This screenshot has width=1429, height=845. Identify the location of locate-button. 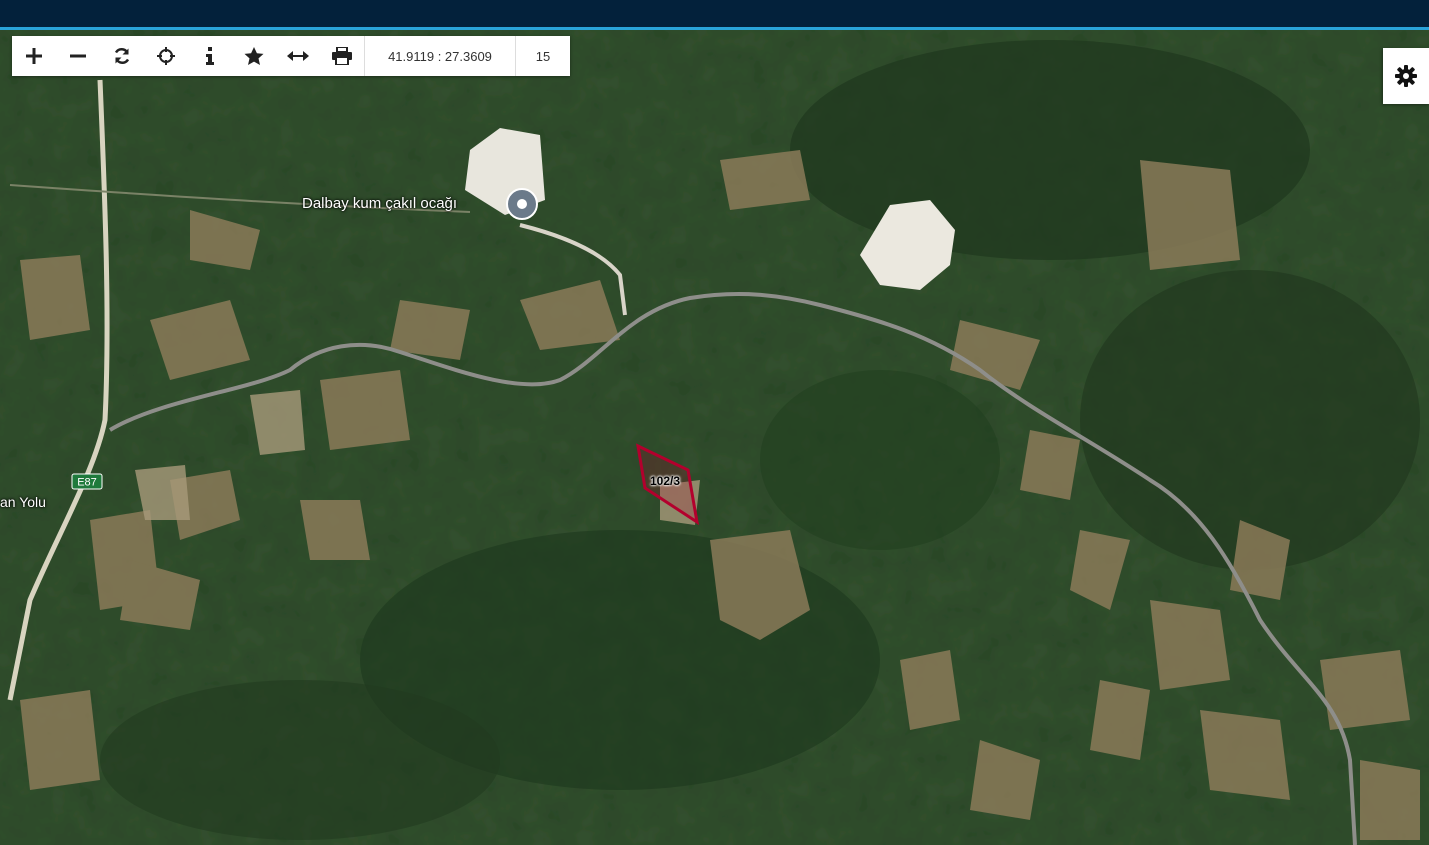
(166, 56).